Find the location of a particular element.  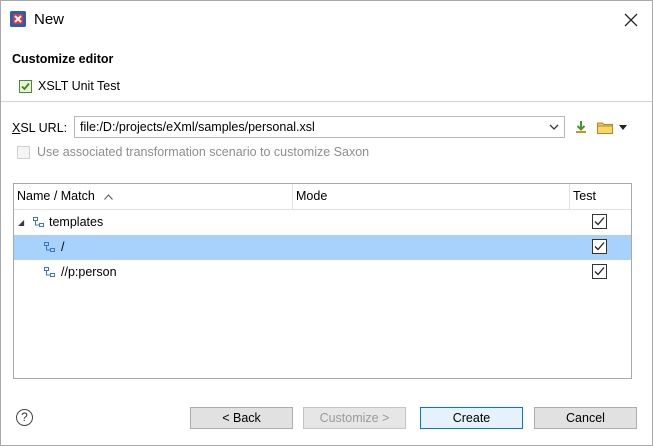

document-type-row: XSLT Unit Test is located at coordinates (69, 86).